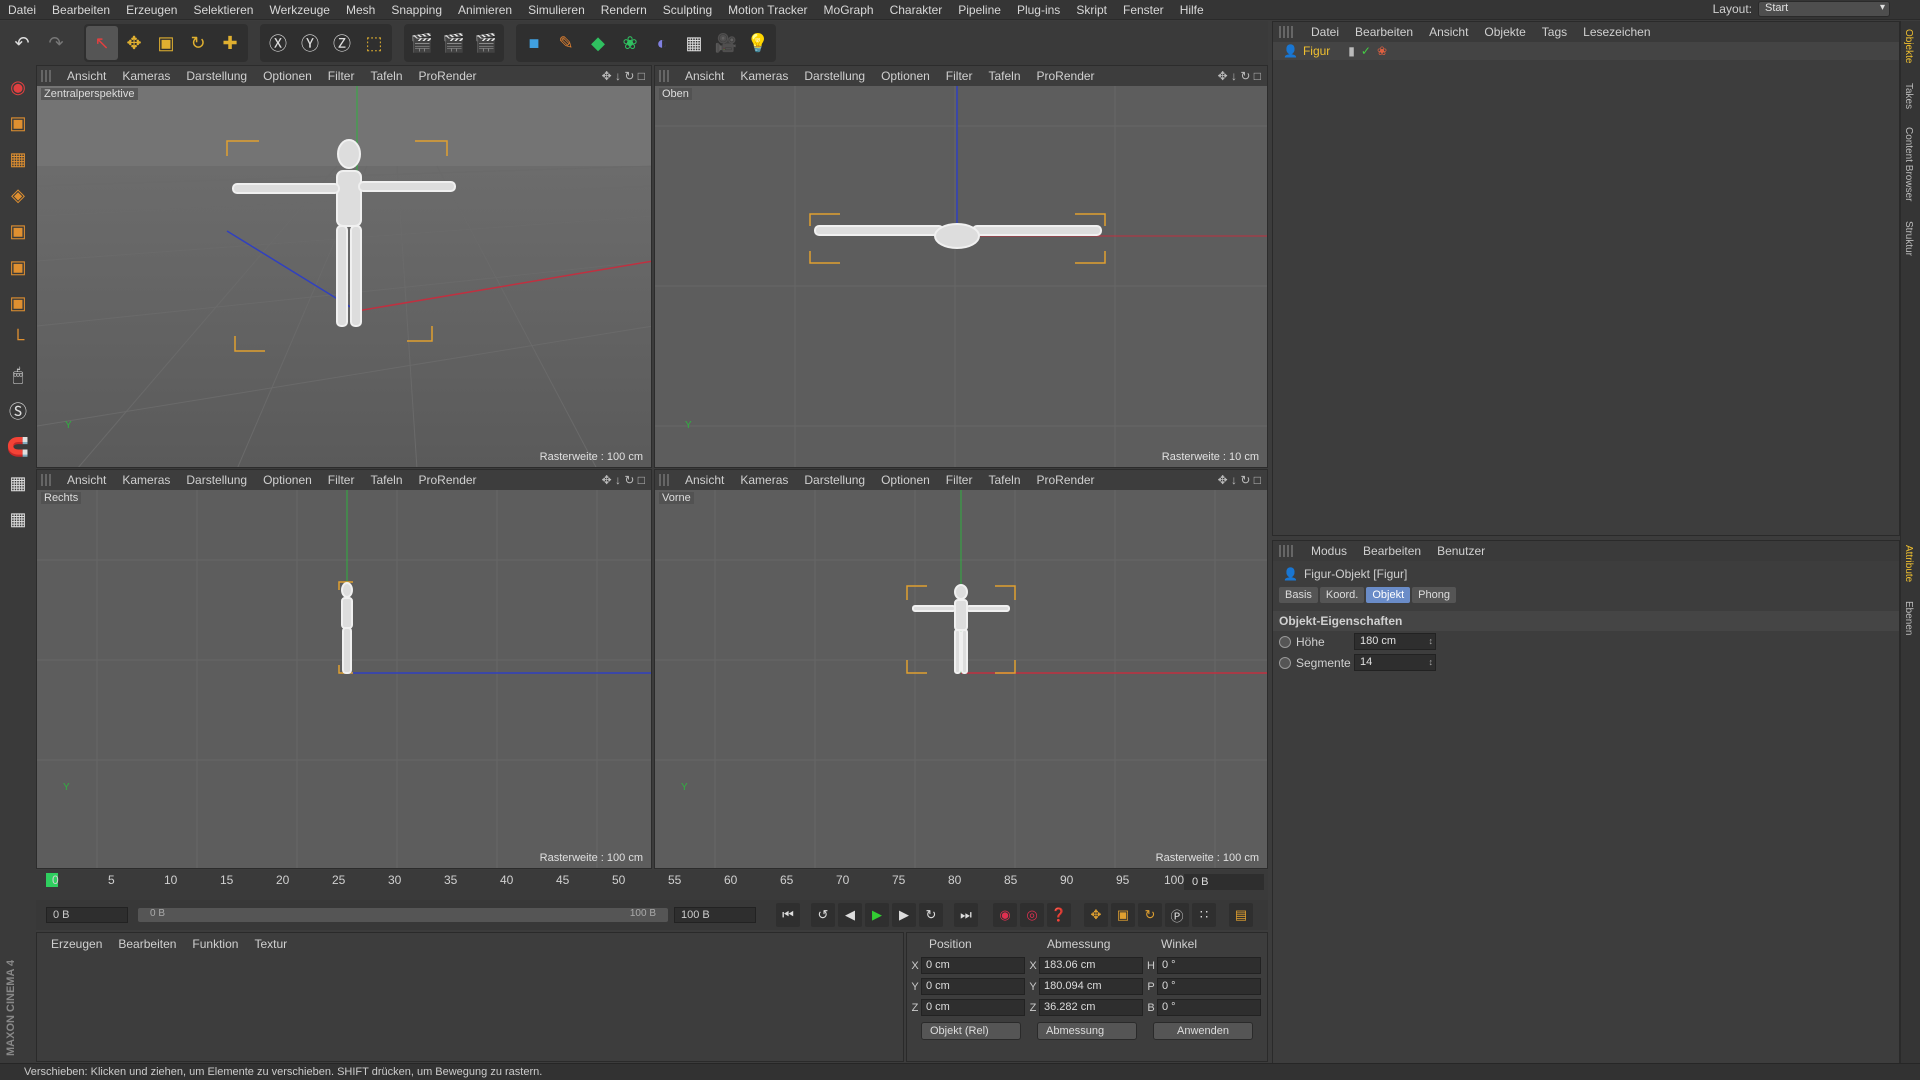  Describe the element at coordinates (18, 159) in the screenshot. I see `texture-mode-icon: ▦` at that location.